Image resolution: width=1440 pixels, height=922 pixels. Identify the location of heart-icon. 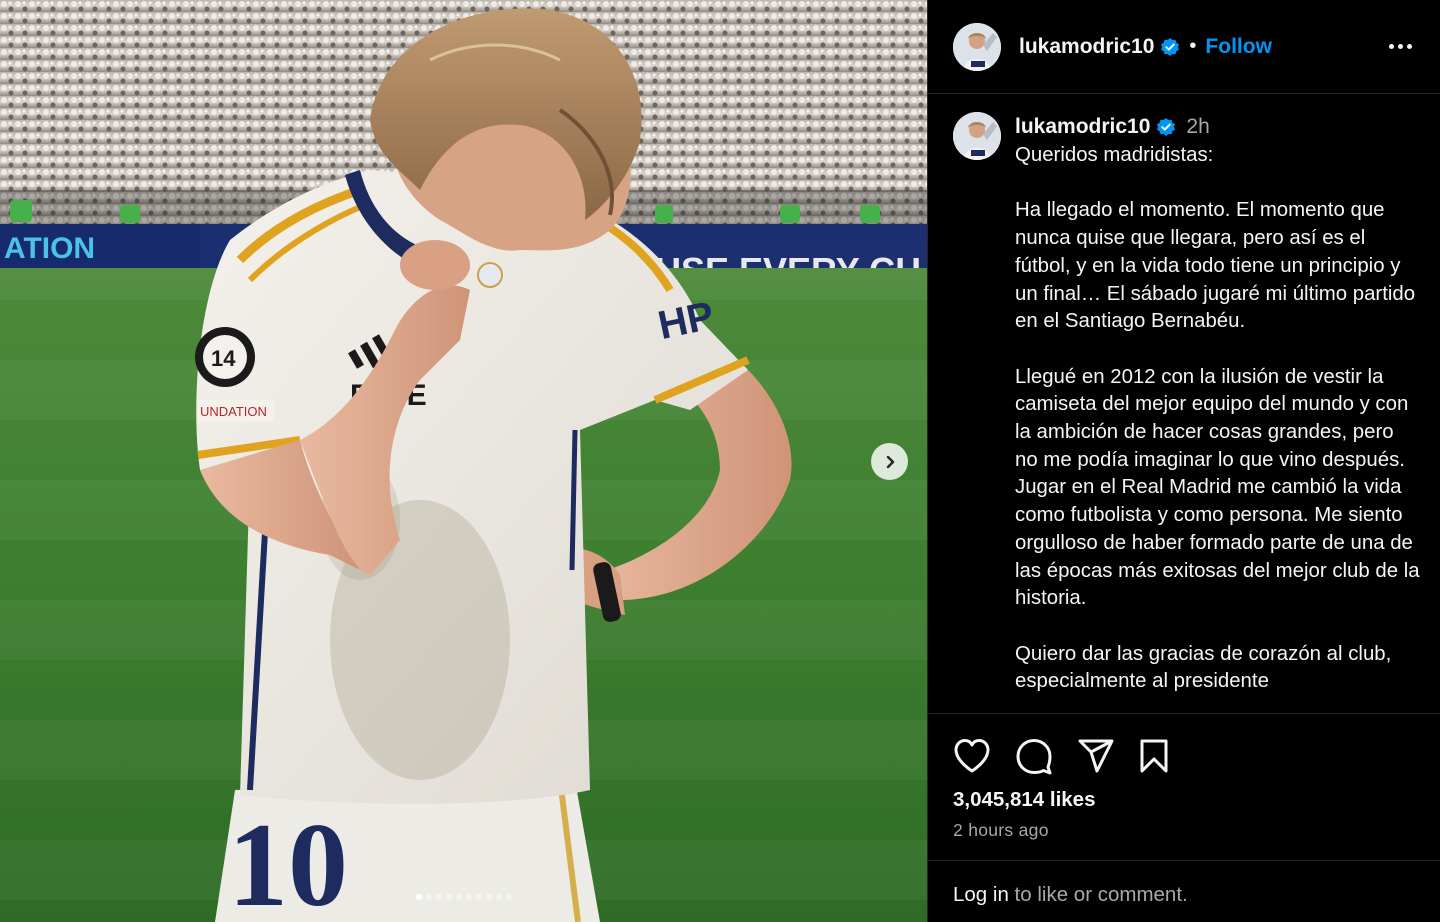
(972, 756).